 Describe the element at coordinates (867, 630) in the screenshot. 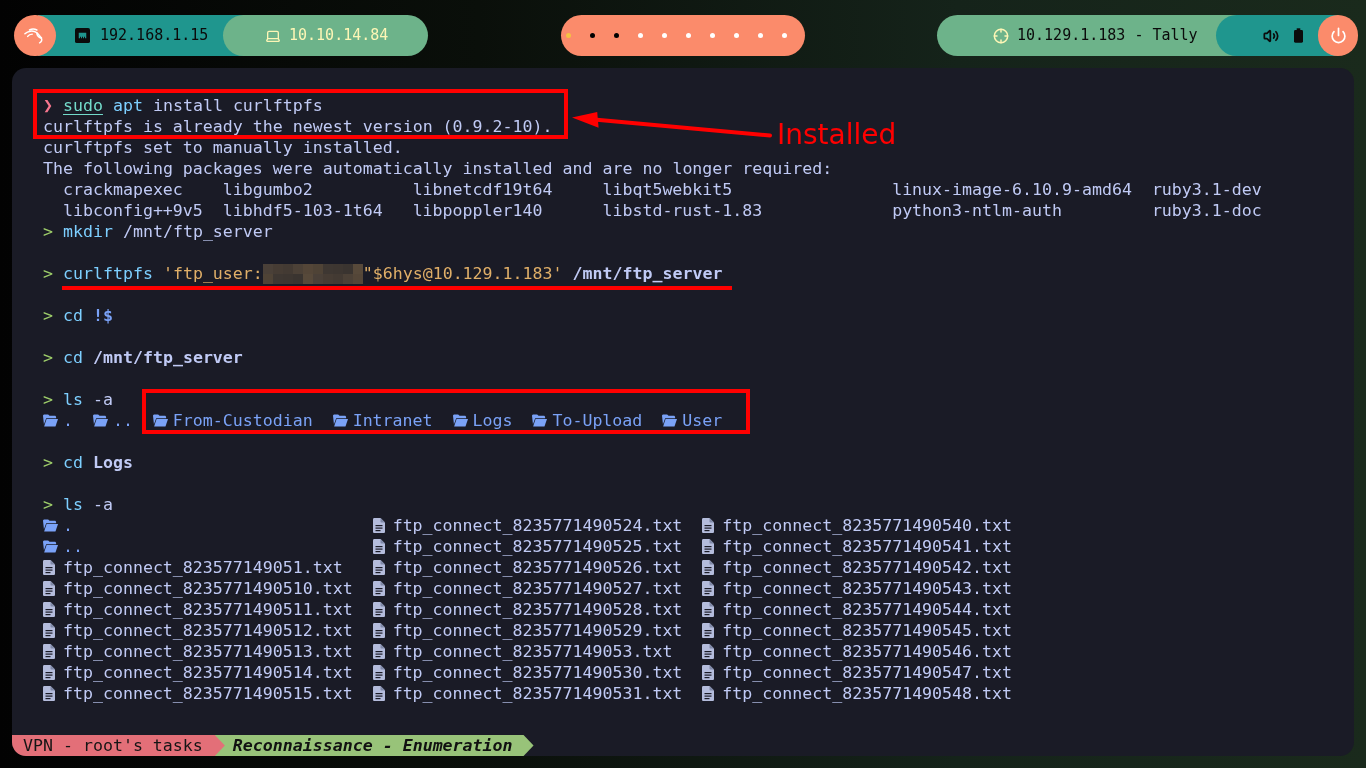

I see `file-name: ftp_connect_8235771490545.txt` at that location.